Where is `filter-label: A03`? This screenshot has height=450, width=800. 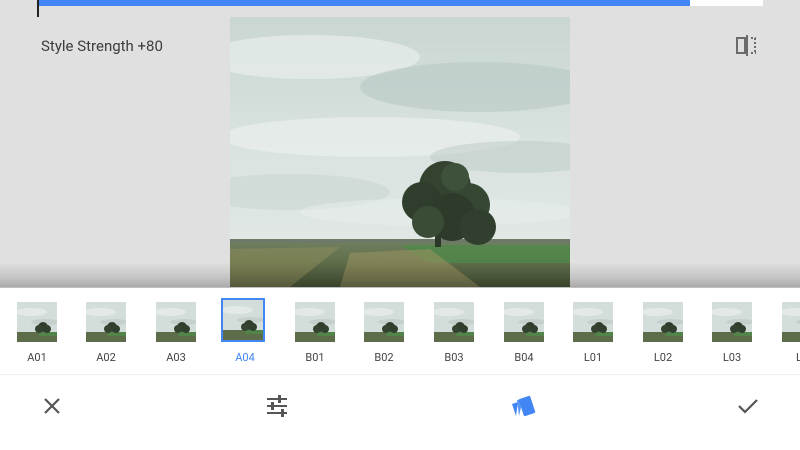 filter-label: A03 is located at coordinates (176, 357).